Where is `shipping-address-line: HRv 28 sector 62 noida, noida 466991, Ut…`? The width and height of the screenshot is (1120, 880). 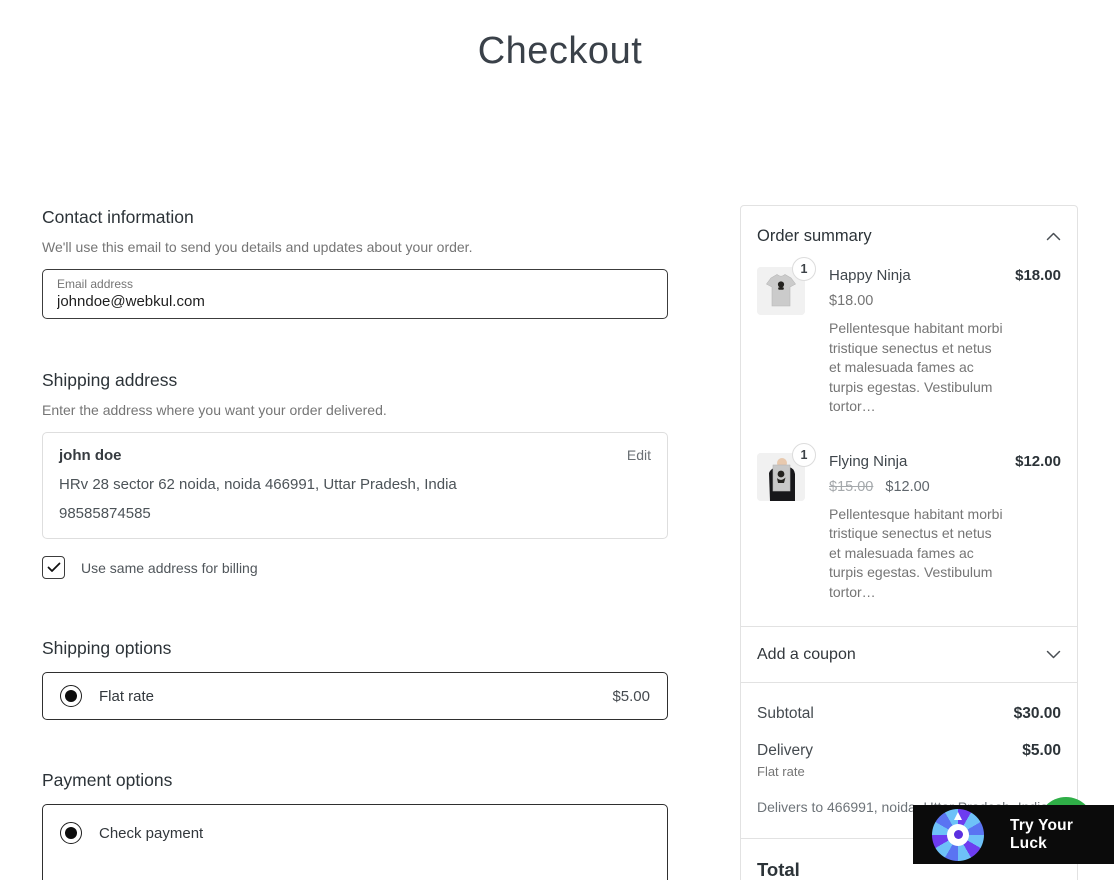 shipping-address-line: HRv 28 sector 62 noida, noida 466991, Ut… is located at coordinates (258, 484).